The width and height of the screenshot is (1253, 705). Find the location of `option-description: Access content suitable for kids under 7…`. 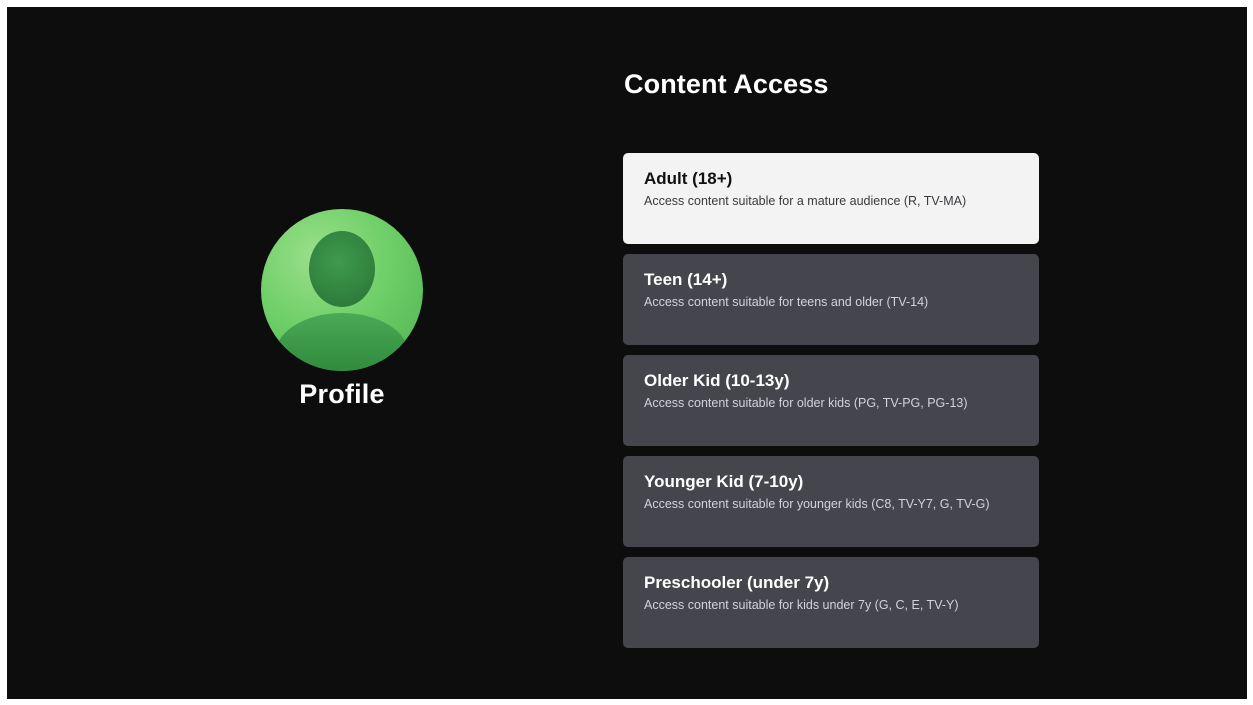

option-description: Access content suitable for kids under 7… is located at coordinates (801, 605).